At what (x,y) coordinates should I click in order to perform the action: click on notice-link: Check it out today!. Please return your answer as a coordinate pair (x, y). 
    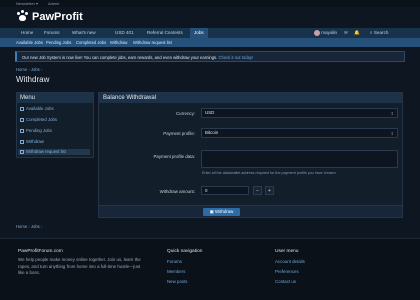
    Looking at the image, I should click on (235, 57).